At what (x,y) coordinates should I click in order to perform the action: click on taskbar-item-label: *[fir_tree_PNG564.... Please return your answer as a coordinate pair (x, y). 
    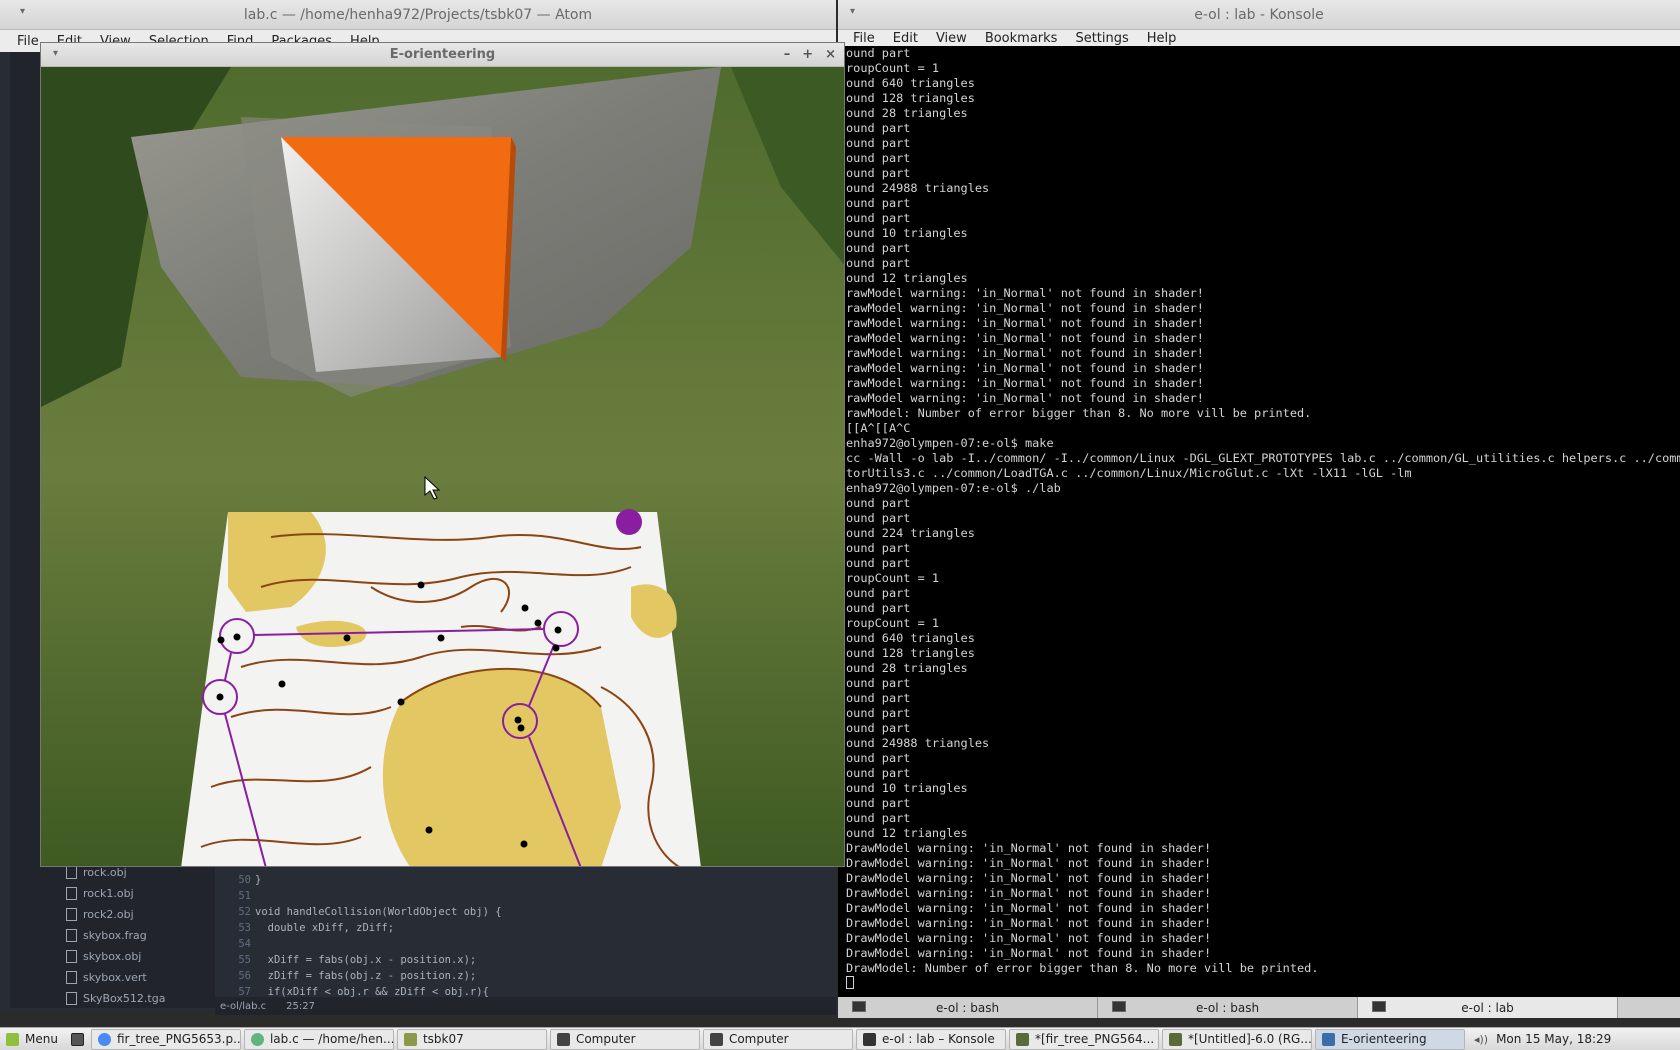
    Looking at the image, I should click on (1094, 1039).